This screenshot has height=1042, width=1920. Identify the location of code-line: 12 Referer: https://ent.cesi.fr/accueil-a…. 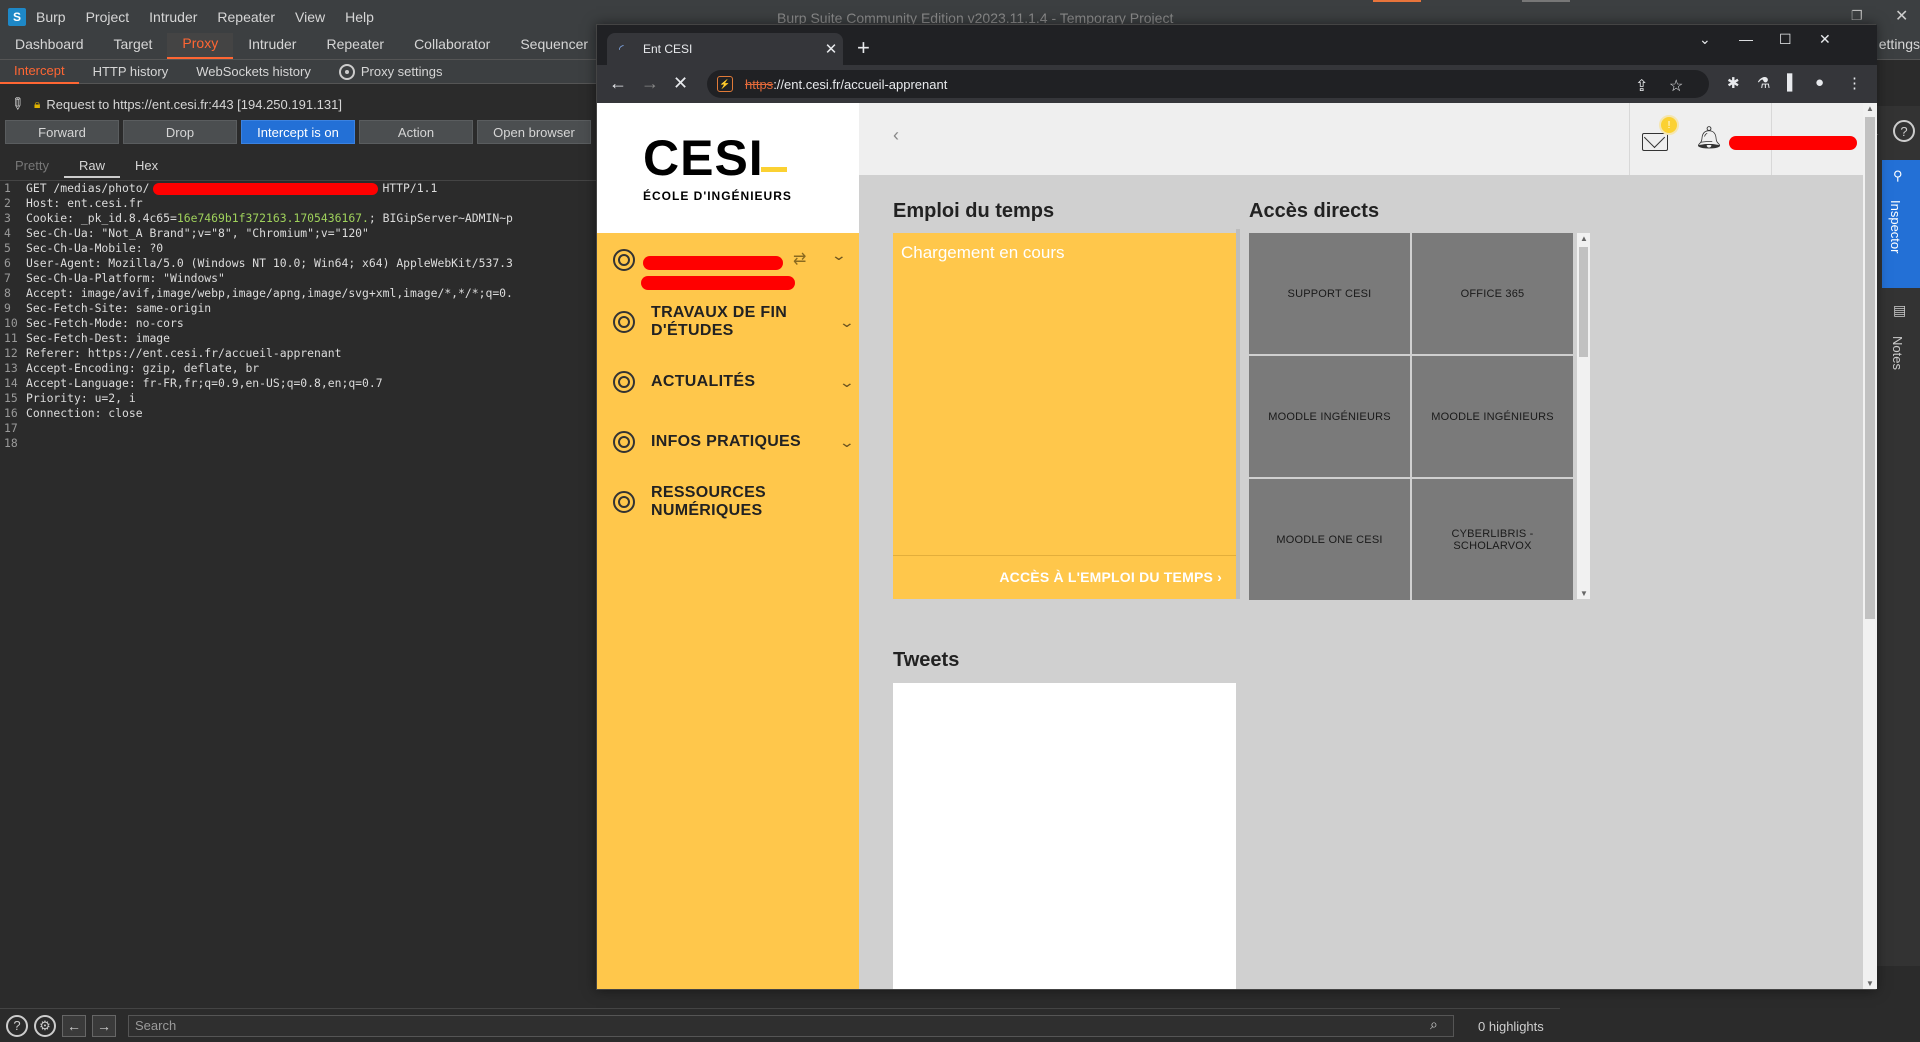
(298, 353).